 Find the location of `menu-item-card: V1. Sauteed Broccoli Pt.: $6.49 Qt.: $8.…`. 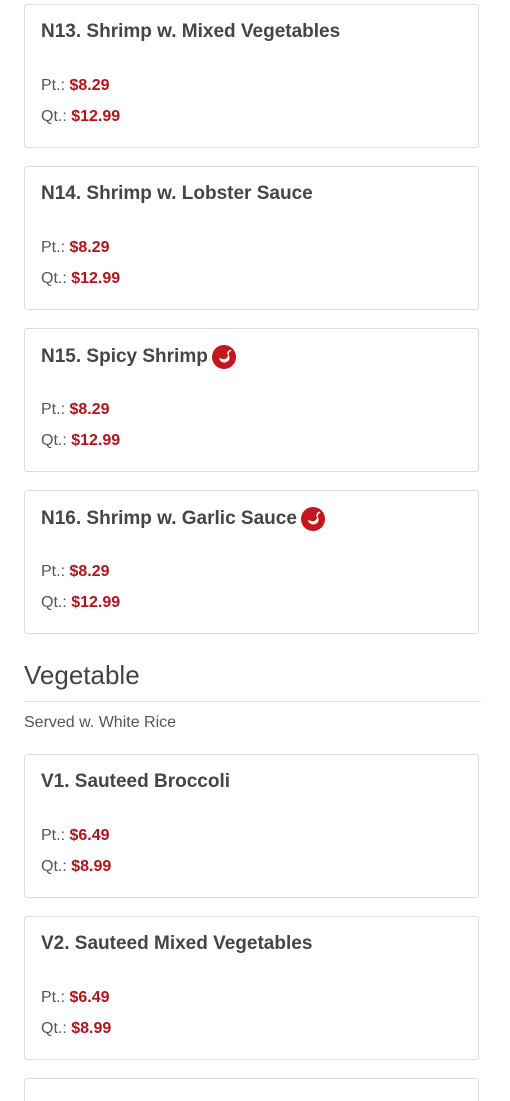

menu-item-card: V1. Sauteed Broccoli Pt.: $6.49 Qt.: $8.… is located at coordinates (251, 826).